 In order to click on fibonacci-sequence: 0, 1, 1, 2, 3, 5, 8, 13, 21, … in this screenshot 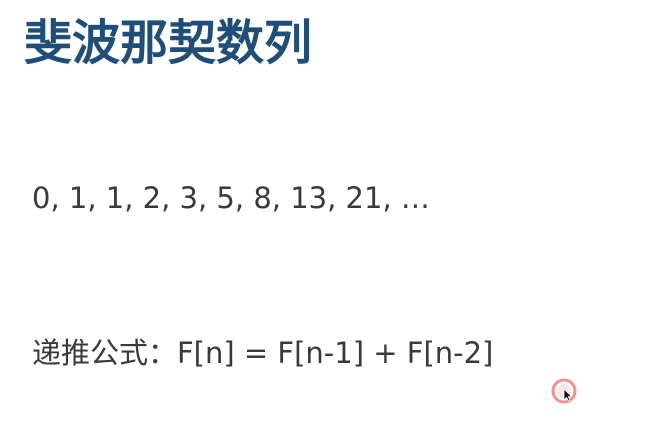, I will do `click(231, 198)`.